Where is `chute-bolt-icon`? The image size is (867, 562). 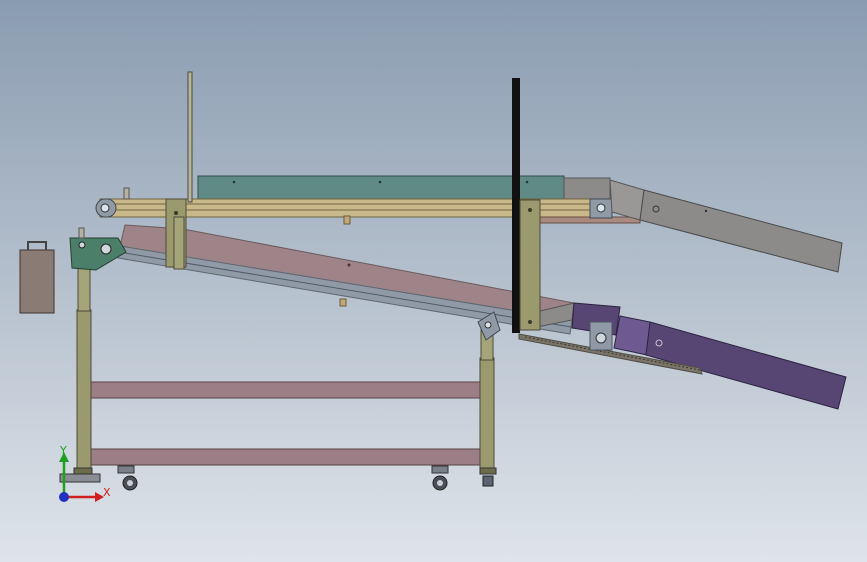 chute-bolt-icon is located at coordinates (706, 211).